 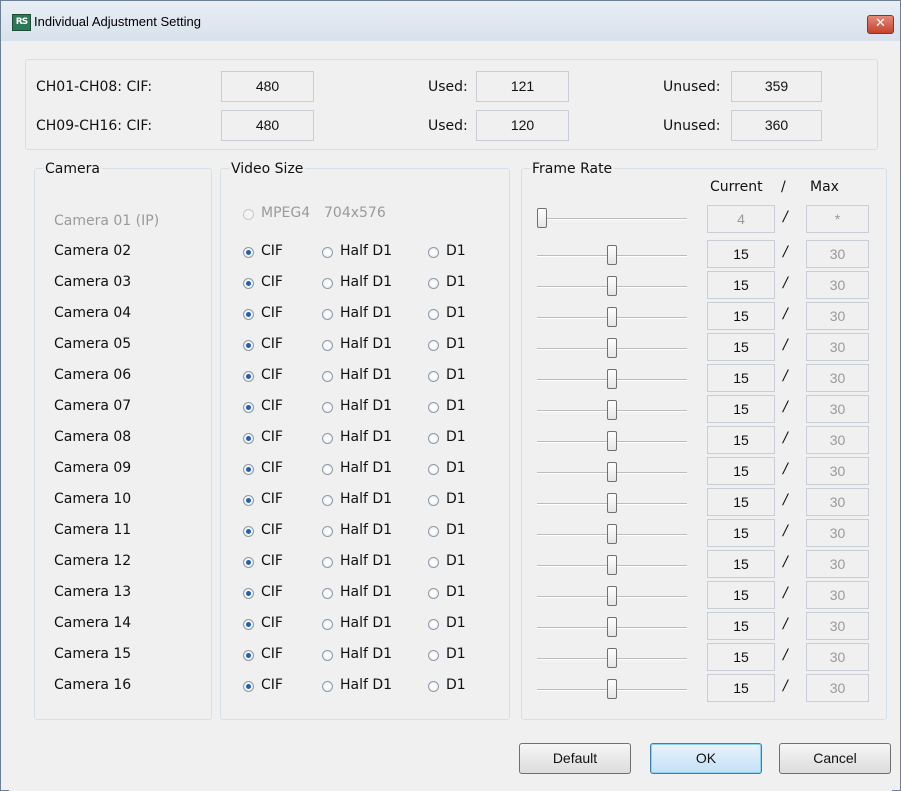 I want to click on camera-03-half-d1-radio, so click(x=327, y=283).